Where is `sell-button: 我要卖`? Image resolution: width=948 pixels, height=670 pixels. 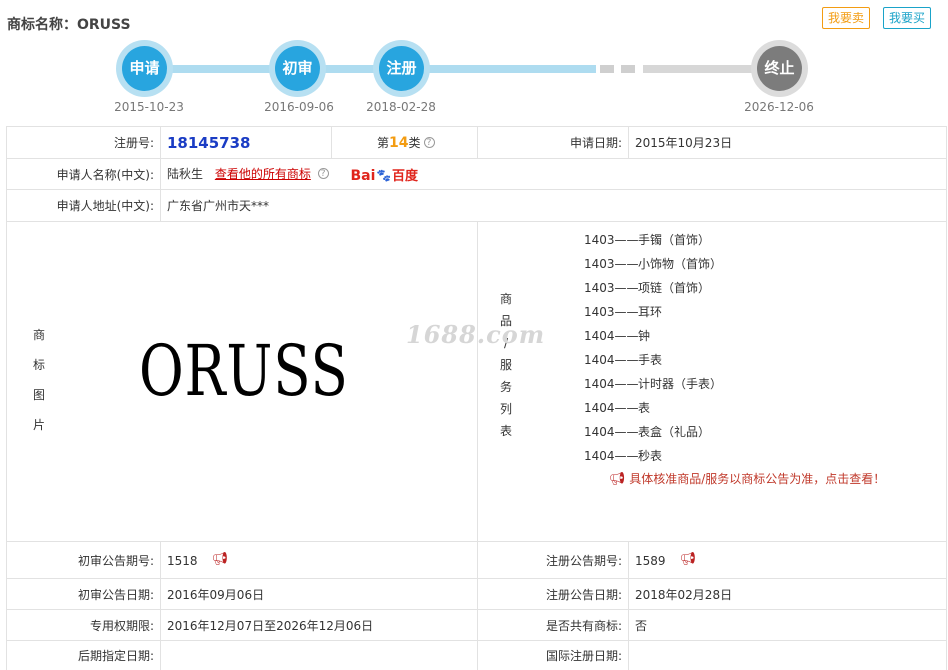
sell-button: 我要卖 is located at coordinates (846, 18).